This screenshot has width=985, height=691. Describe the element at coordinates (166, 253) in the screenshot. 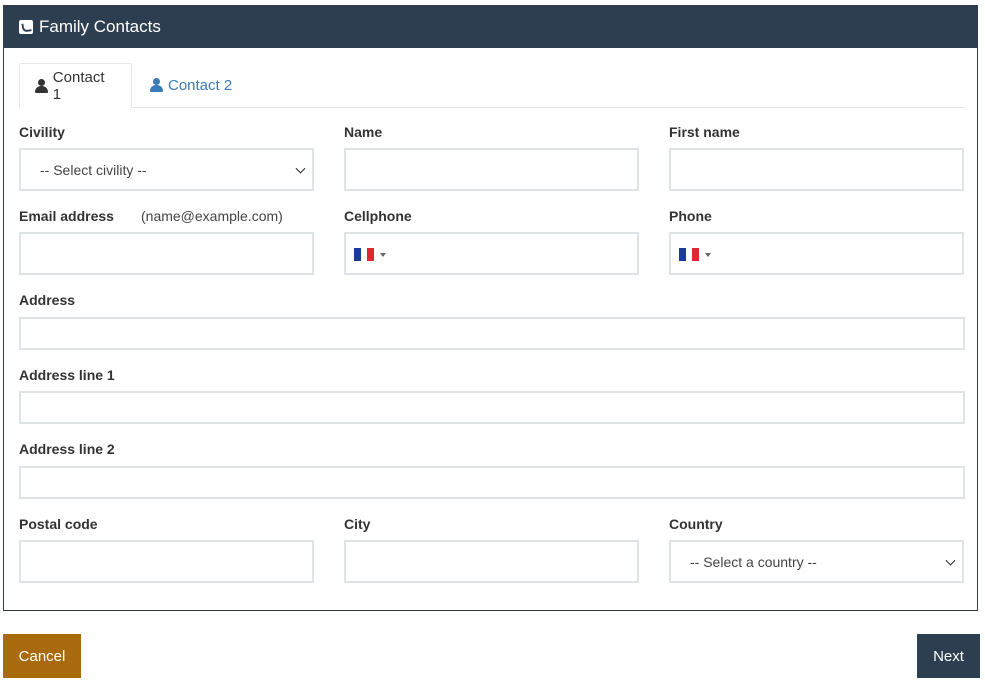

I see `email-input` at that location.